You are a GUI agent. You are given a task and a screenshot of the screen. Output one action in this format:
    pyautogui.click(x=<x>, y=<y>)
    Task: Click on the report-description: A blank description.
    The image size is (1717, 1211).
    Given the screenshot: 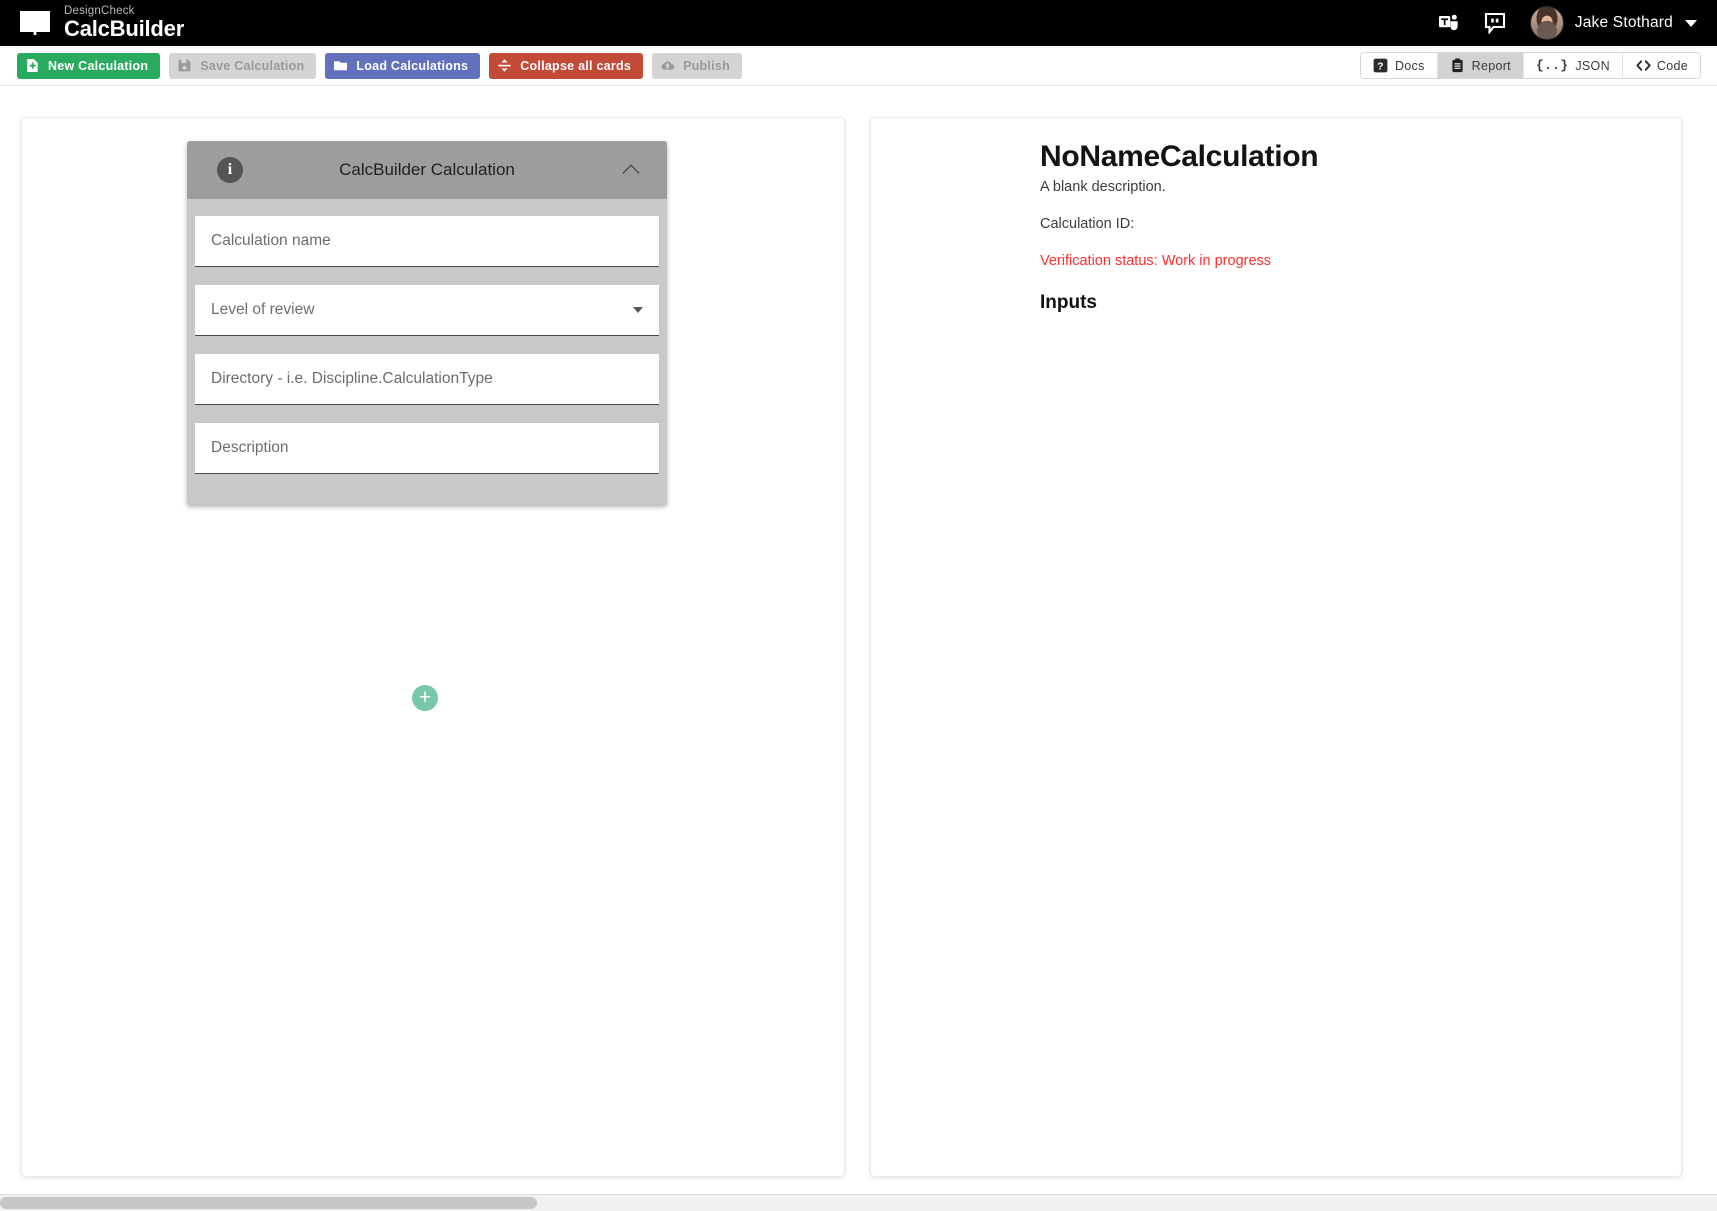 What is the action you would take?
    pyautogui.click(x=1103, y=186)
    